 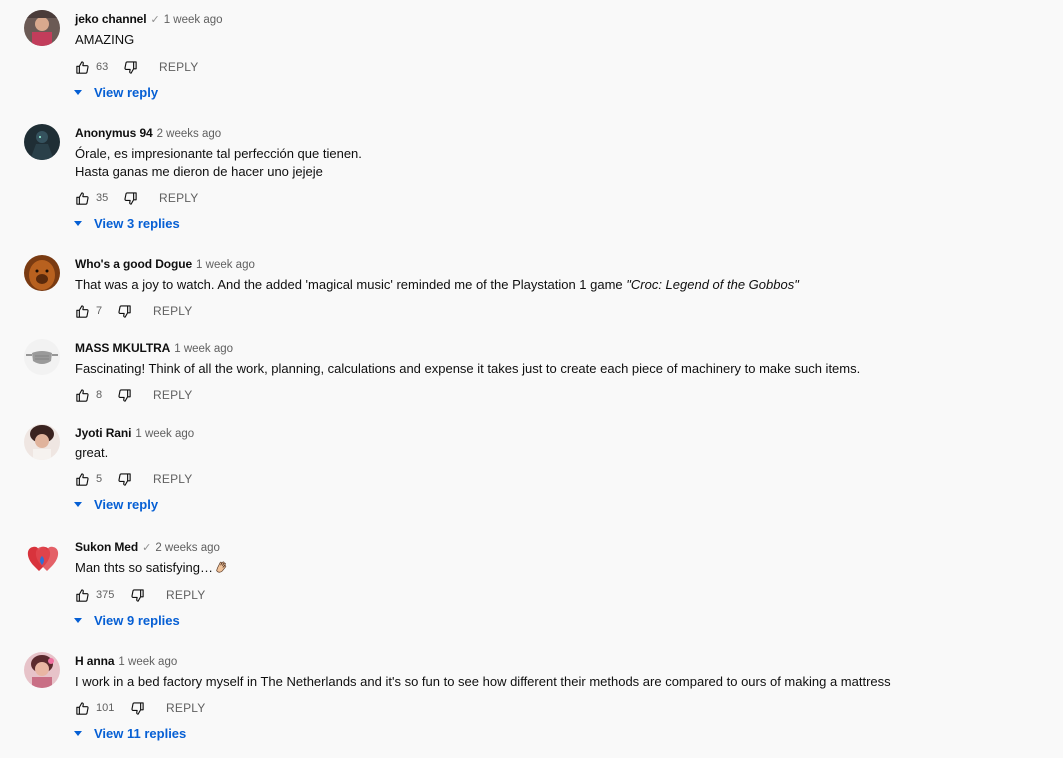 I want to click on like-count: 7, so click(x=99, y=311).